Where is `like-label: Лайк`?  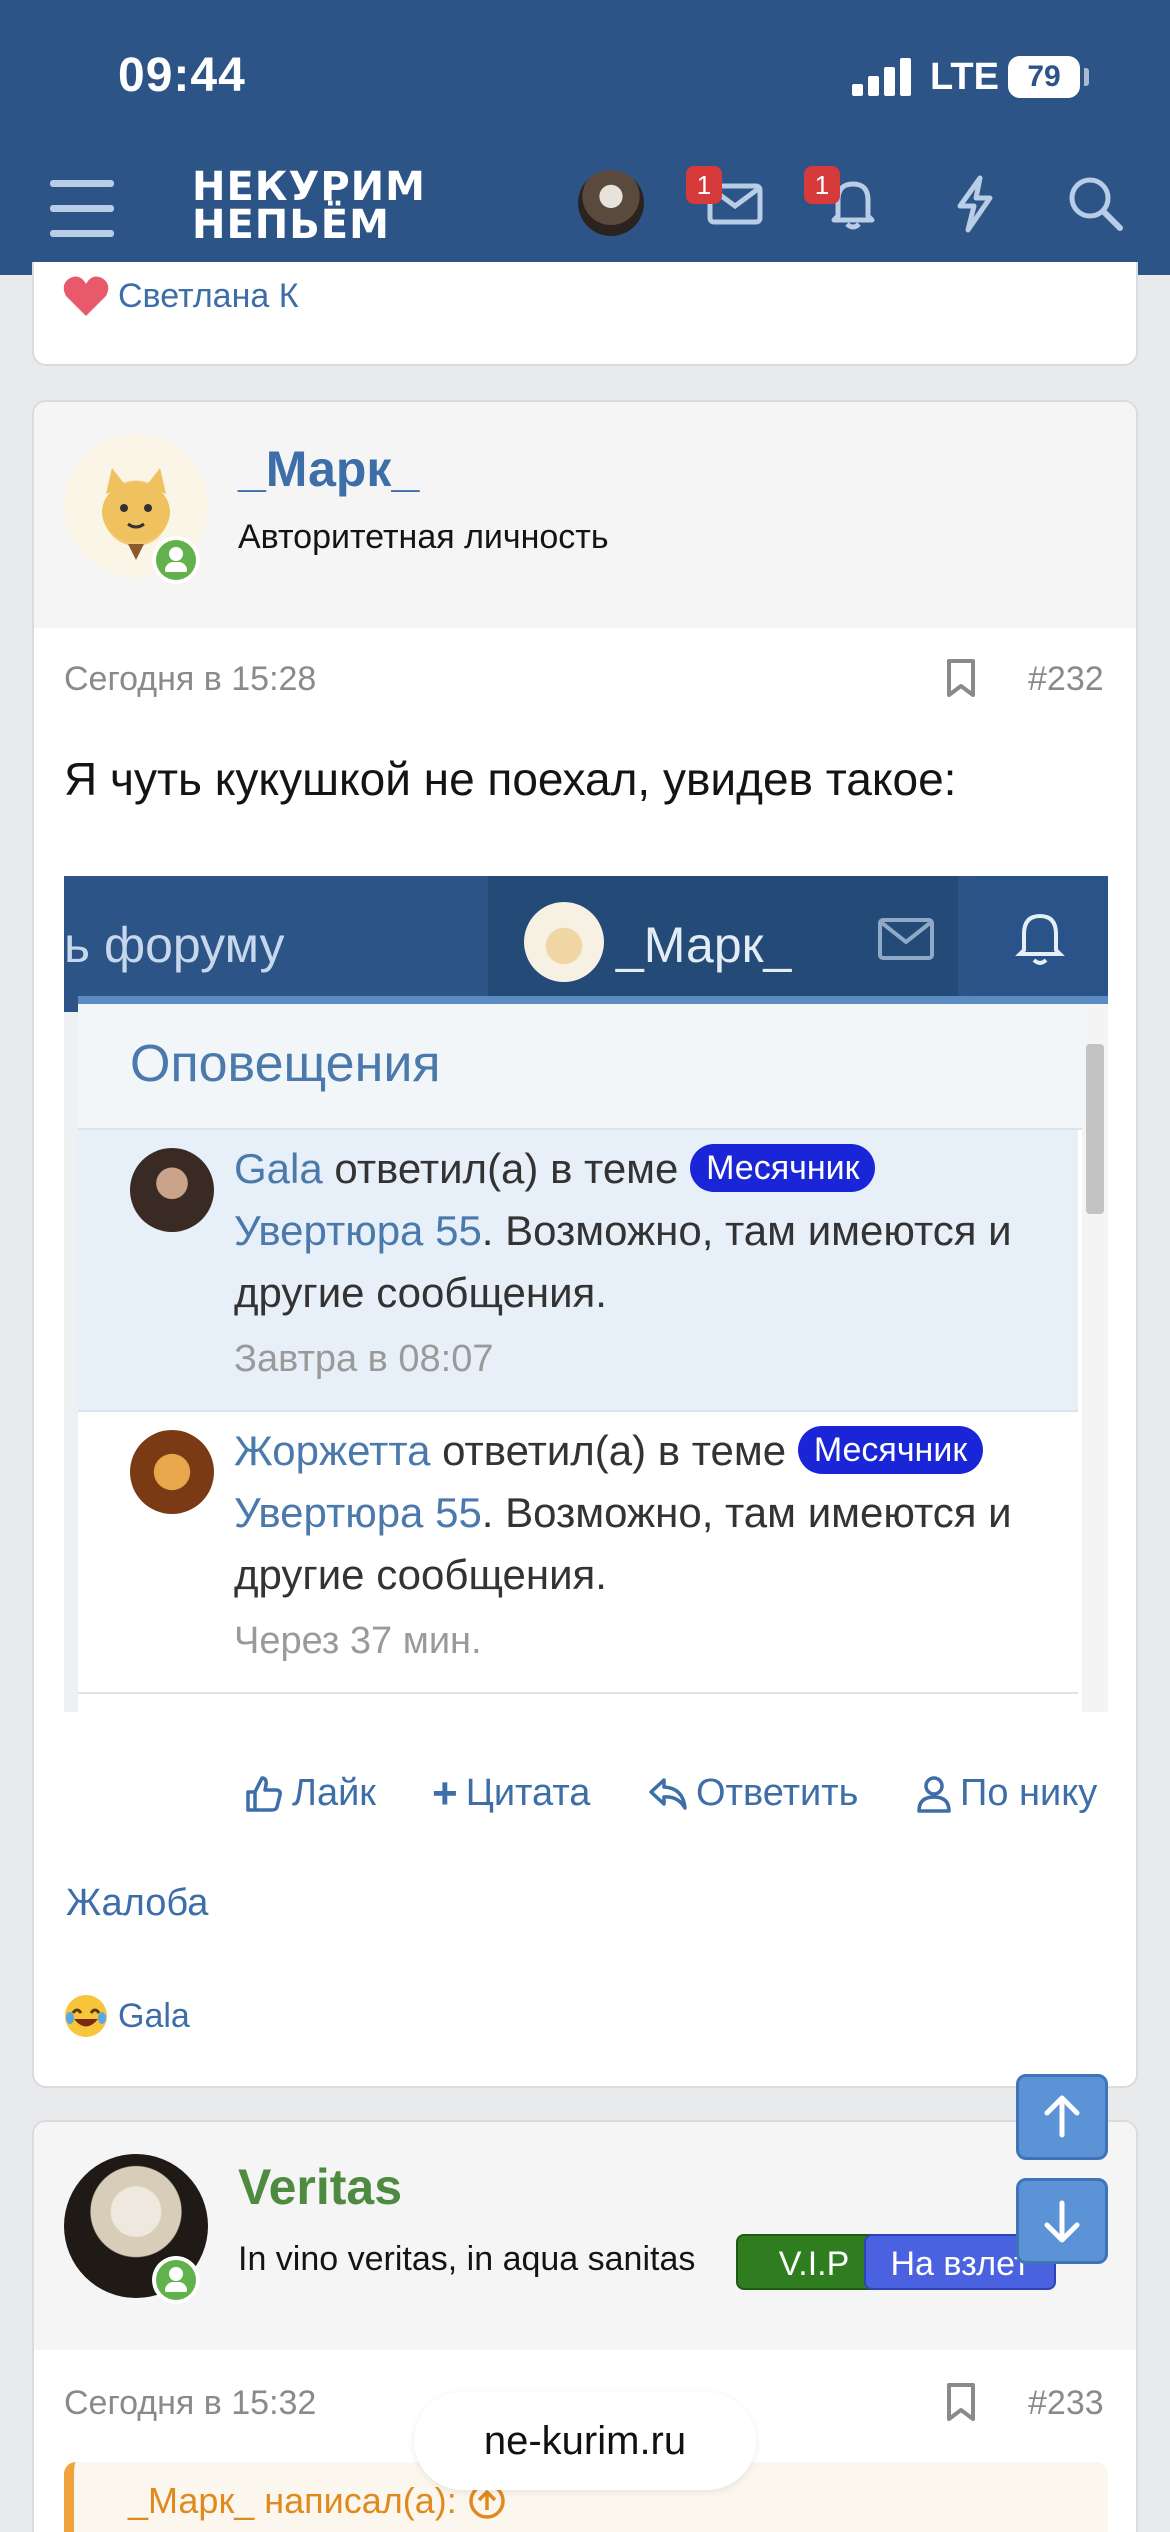 like-label: Лайк is located at coordinates (334, 1793).